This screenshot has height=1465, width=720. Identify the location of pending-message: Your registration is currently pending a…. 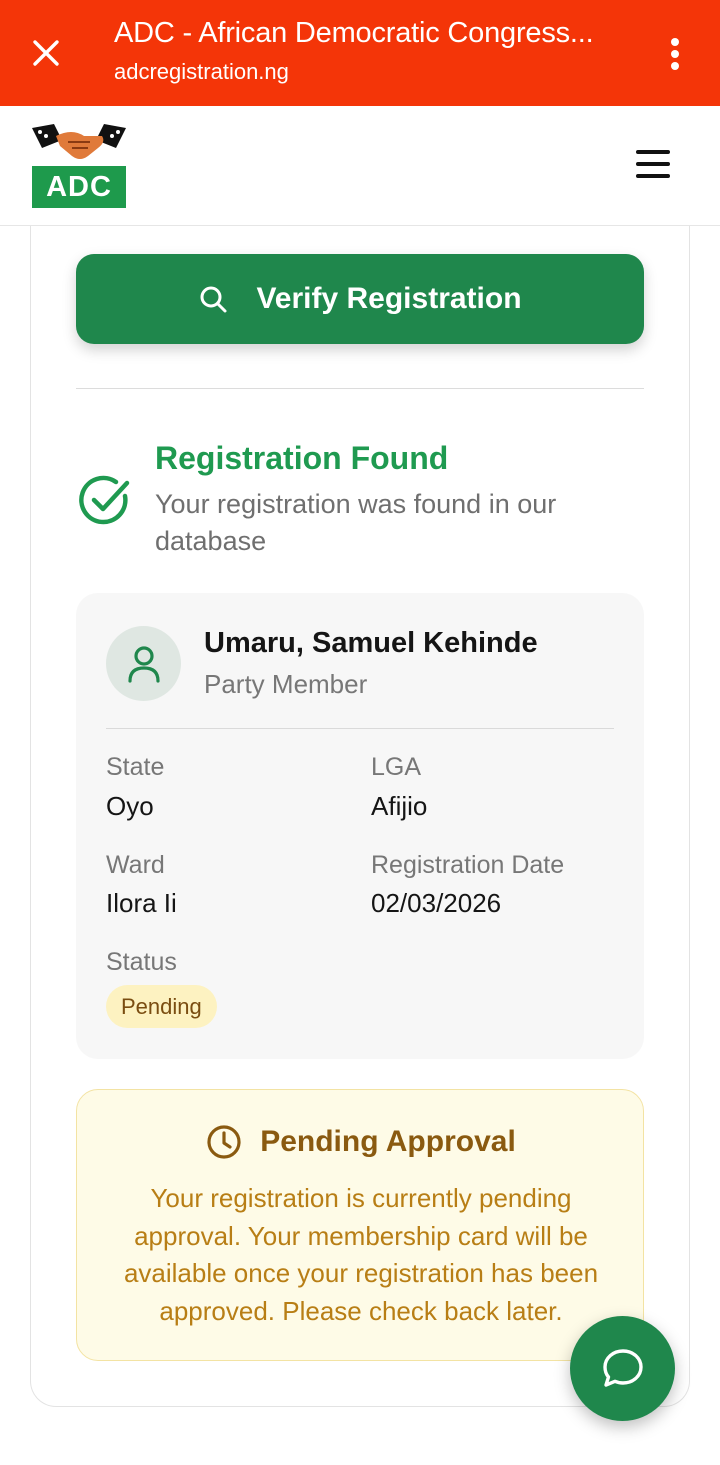
(361, 1254).